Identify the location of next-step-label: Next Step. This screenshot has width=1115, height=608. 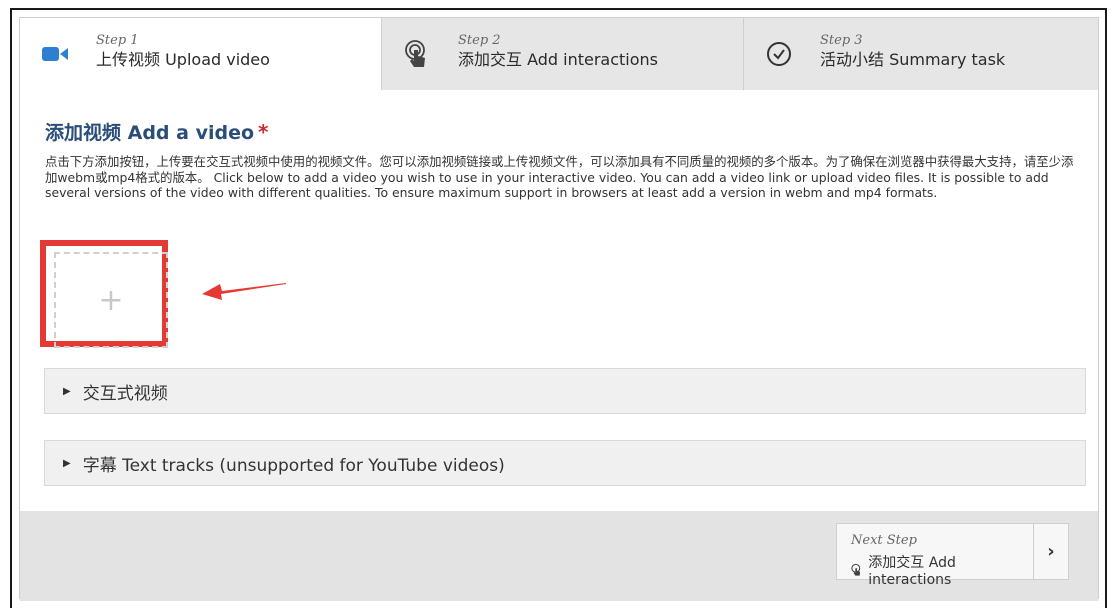
(884, 540).